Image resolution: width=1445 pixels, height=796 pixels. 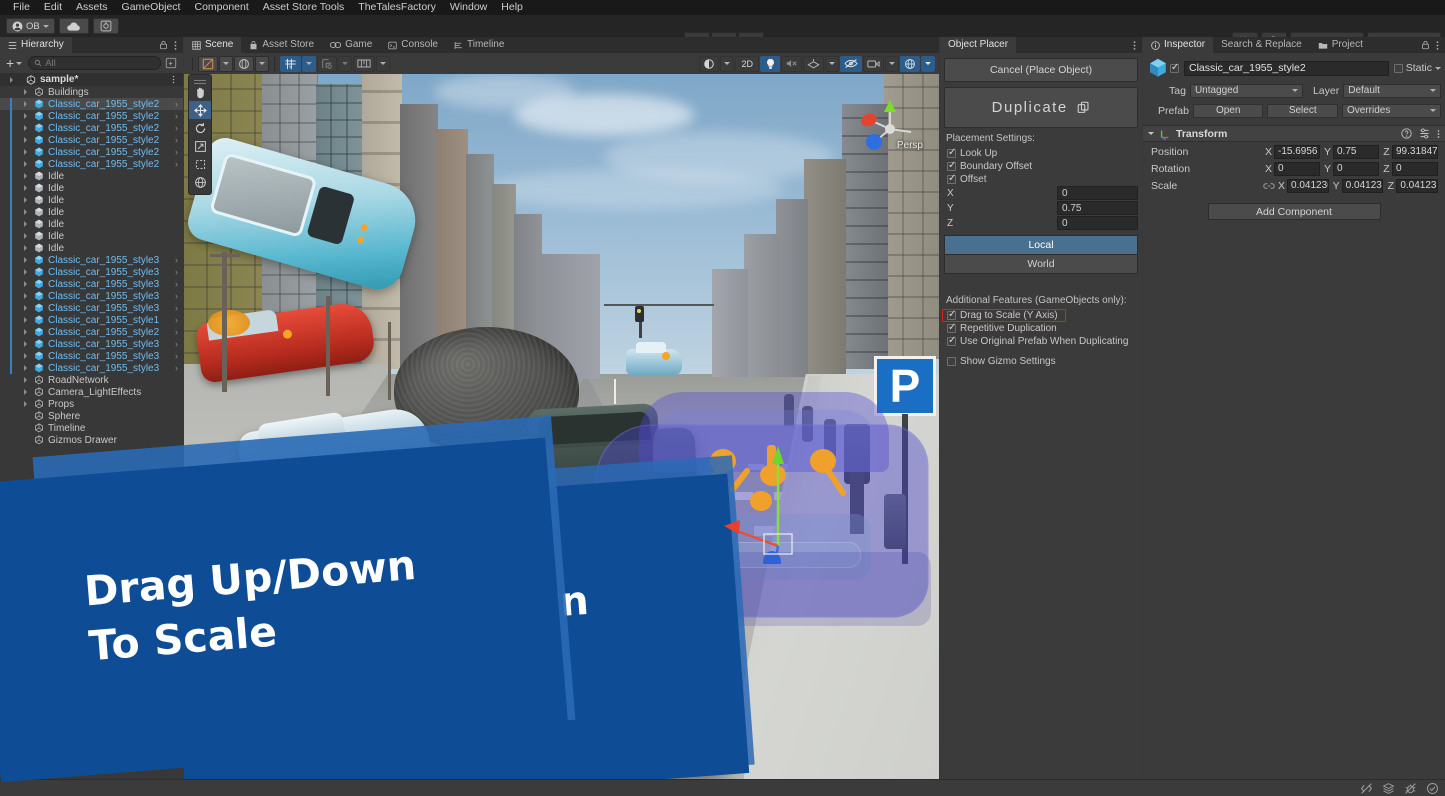 What do you see at coordinates (978, 45) in the screenshot?
I see `tab-object-placer: Object Placer` at bounding box center [978, 45].